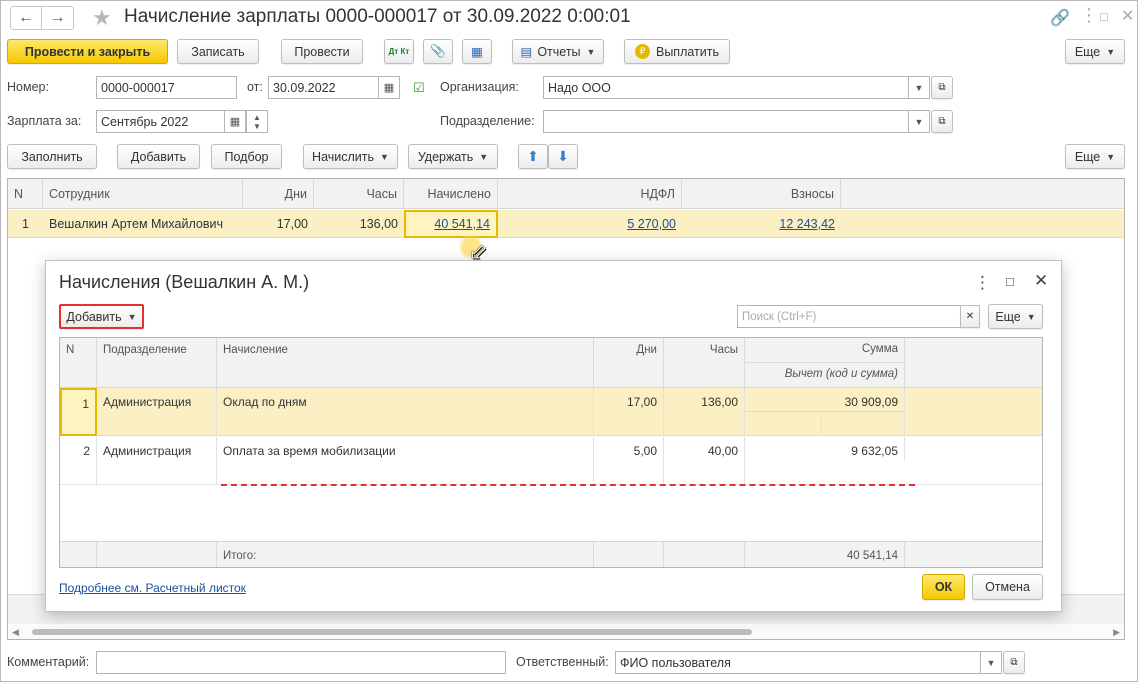 This screenshot has height=682, width=1138. What do you see at coordinates (761, 194) in the screenshot?
I see `column-header-contributions: Взносы` at bounding box center [761, 194].